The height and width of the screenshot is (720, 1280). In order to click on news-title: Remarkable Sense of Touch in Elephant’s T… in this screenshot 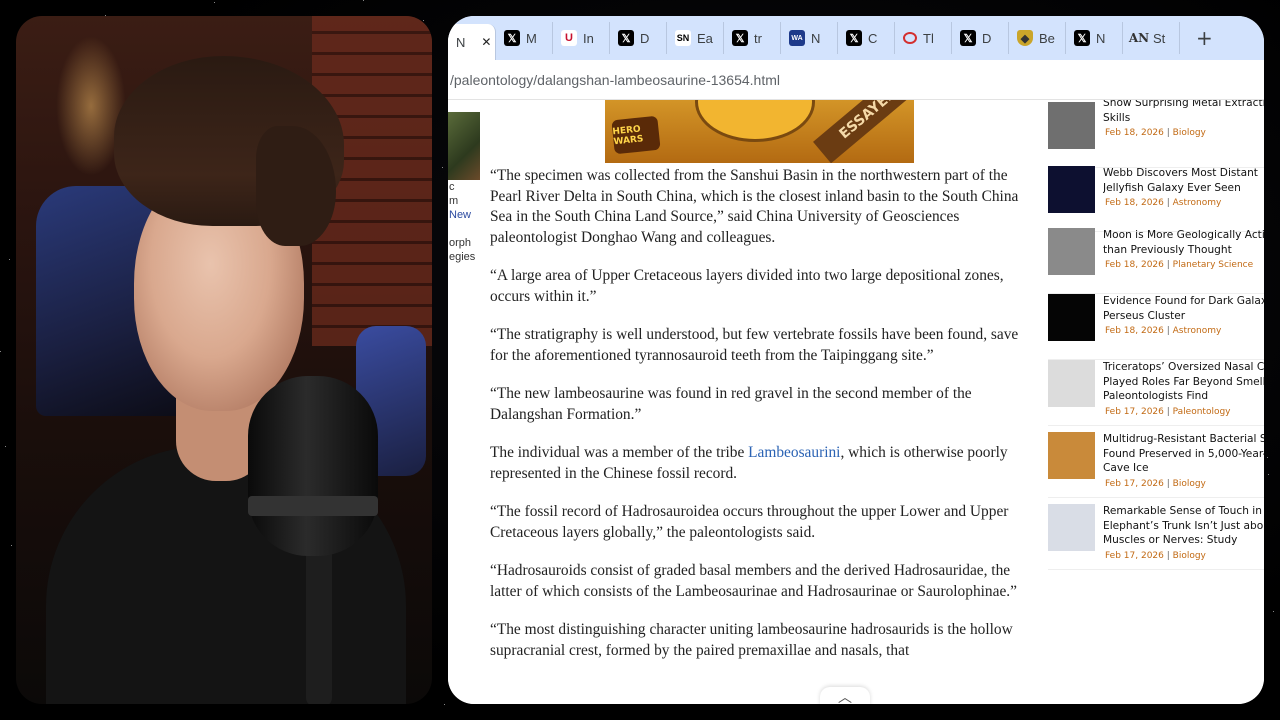, I will do `click(1183, 526)`.